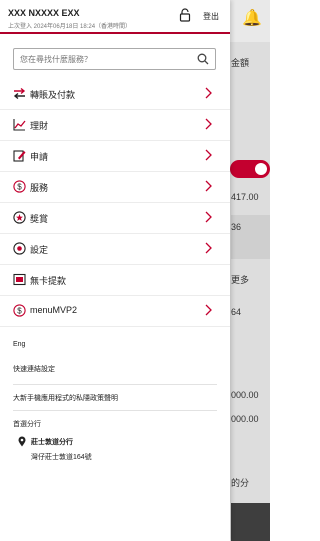 This screenshot has height=541, width=320. What do you see at coordinates (44, 13) in the screenshot?
I see `user-name: XXX NXXXX EXX` at bounding box center [44, 13].